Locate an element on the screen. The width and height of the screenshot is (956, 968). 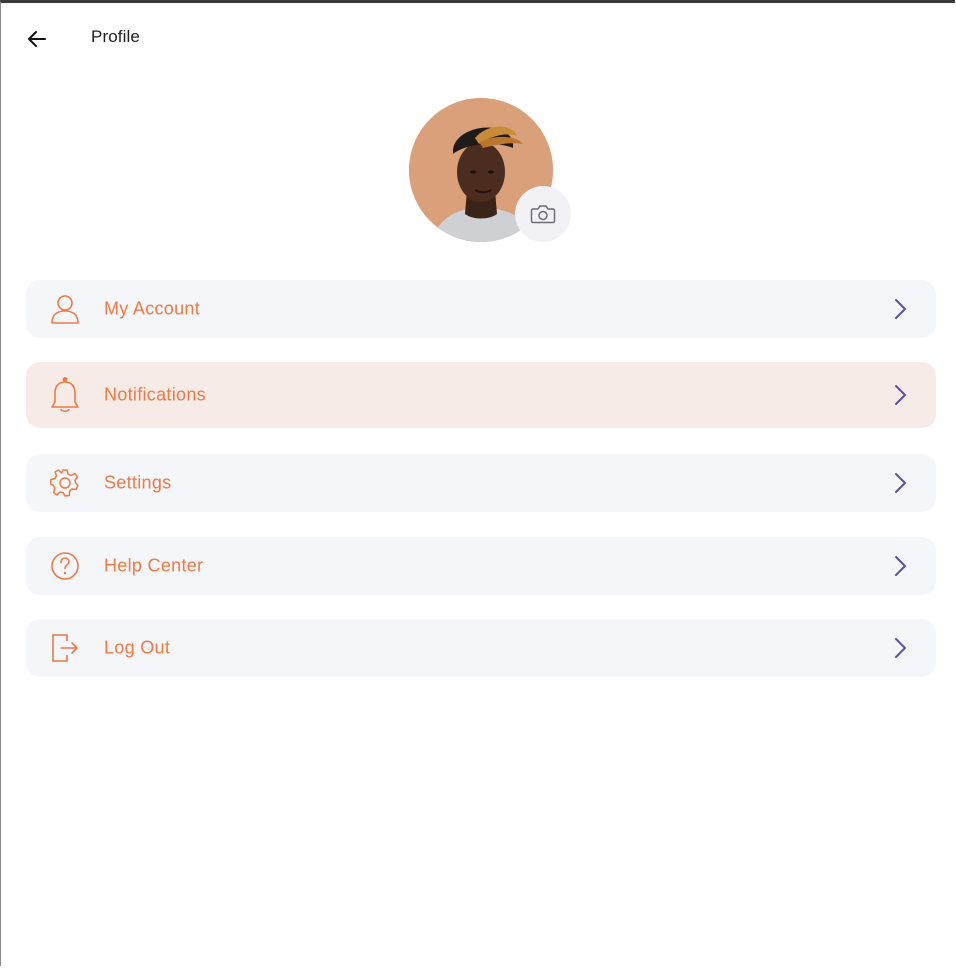
menu-item-label: Log Out is located at coordinates (137, 647).